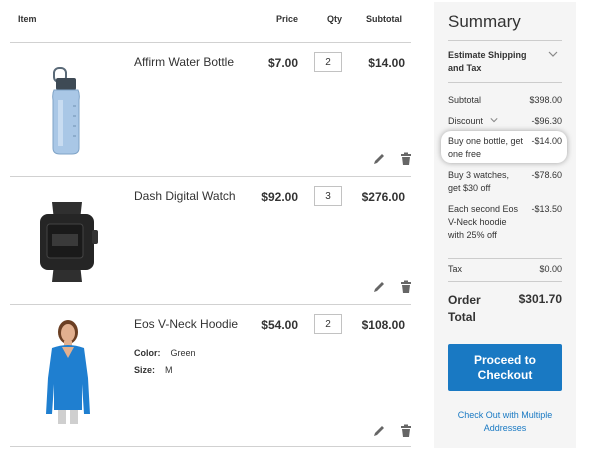 Image resolution: width=590 pixels, height=450 pixels. Describe the element at coordinates (504, 147) in the screenshot. I see `highlight-callout` at that location.